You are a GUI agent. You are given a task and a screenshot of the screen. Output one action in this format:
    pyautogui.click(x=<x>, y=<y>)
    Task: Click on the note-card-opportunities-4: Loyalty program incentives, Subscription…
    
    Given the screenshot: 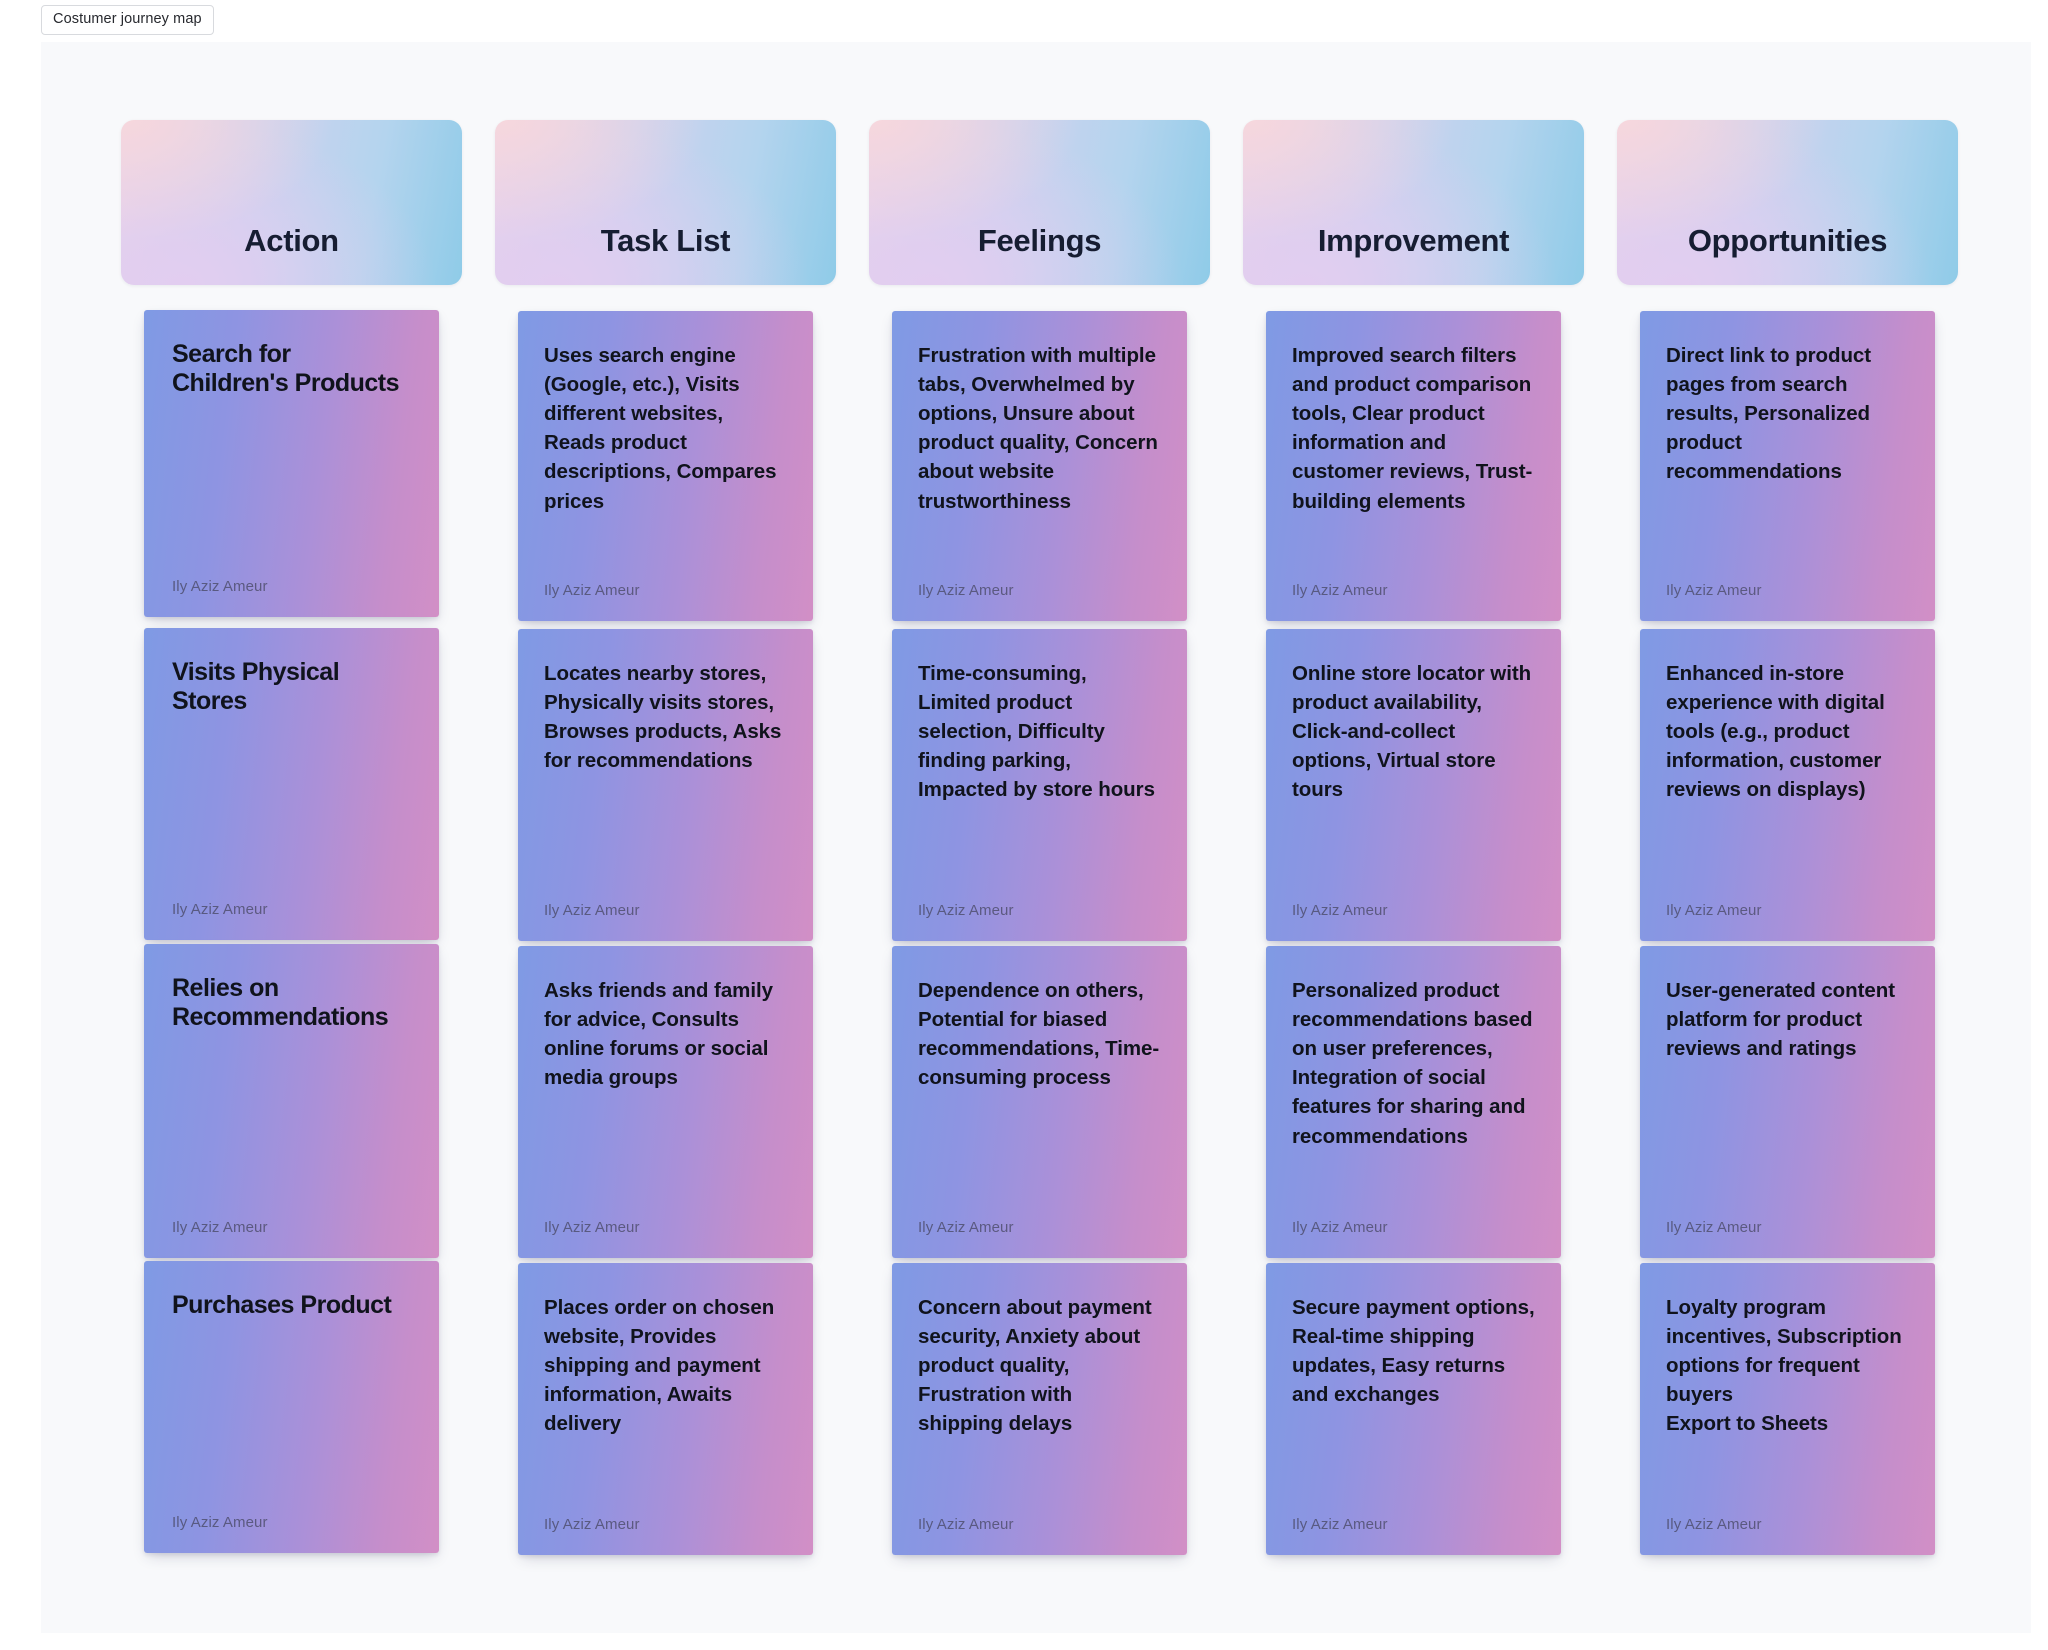 What is the action you would take?
    pyautogui.click(x=1787, y=1409)
    